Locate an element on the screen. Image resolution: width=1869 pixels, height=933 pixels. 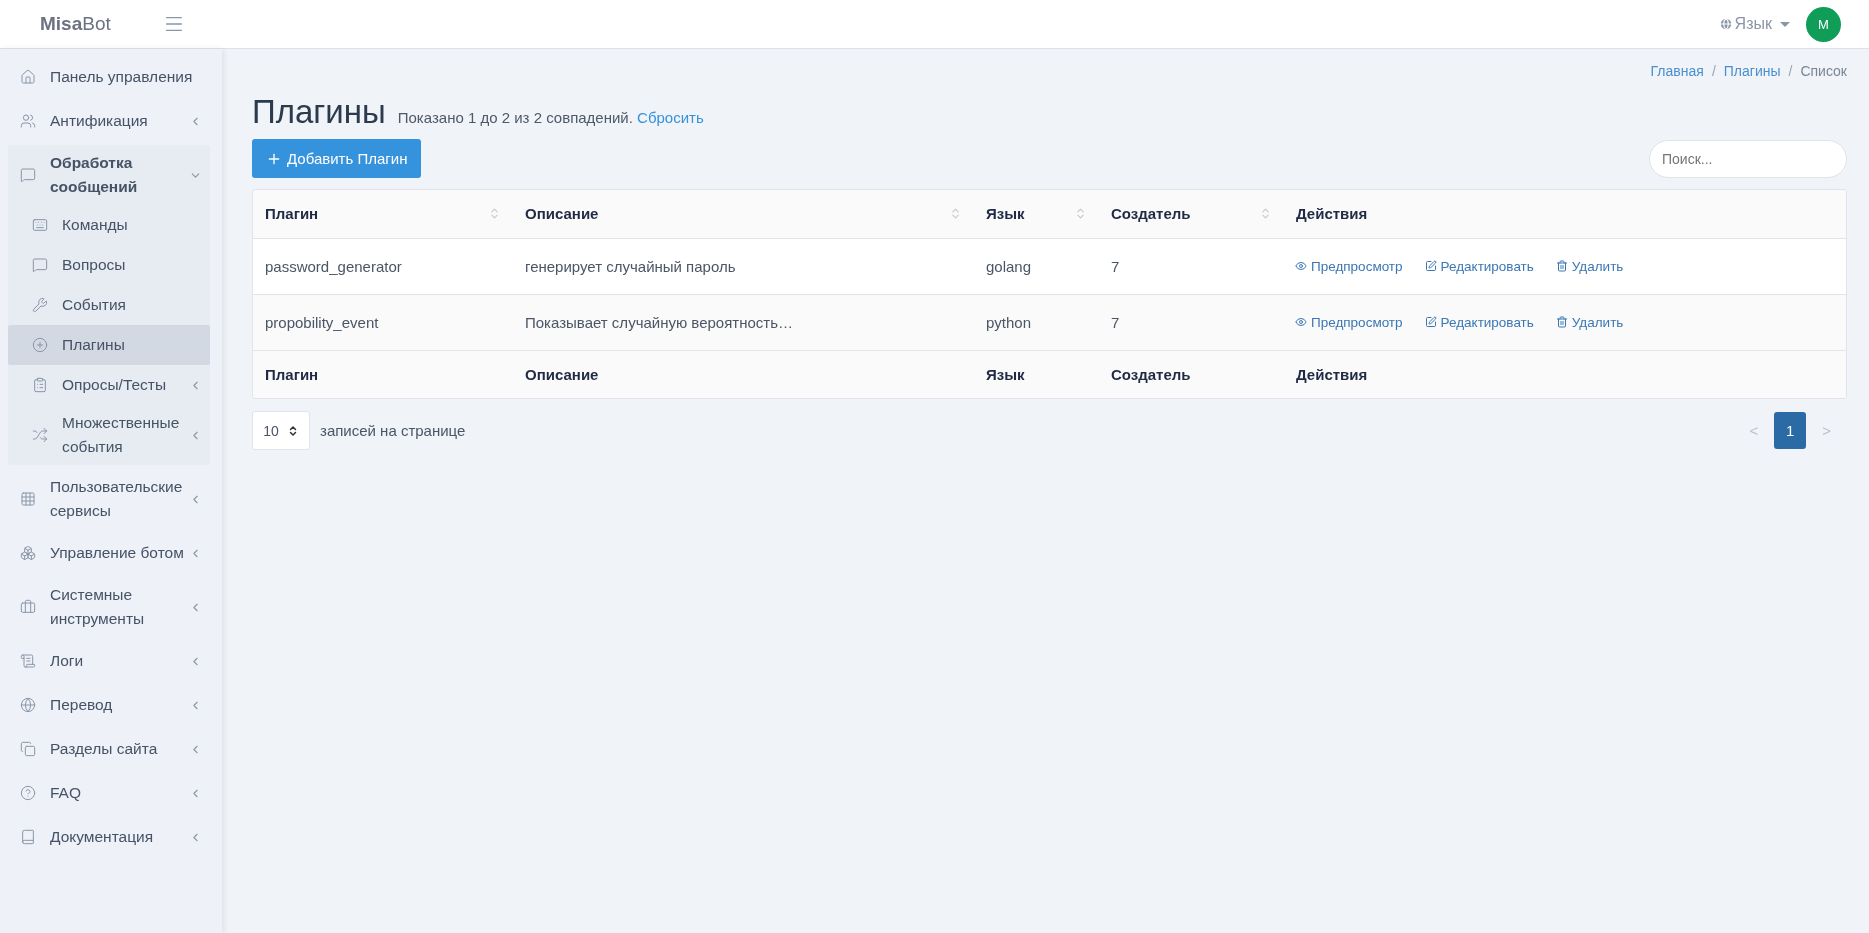
sidebar-item: Пользовательские сервисы is located at coordinates (109, 499).